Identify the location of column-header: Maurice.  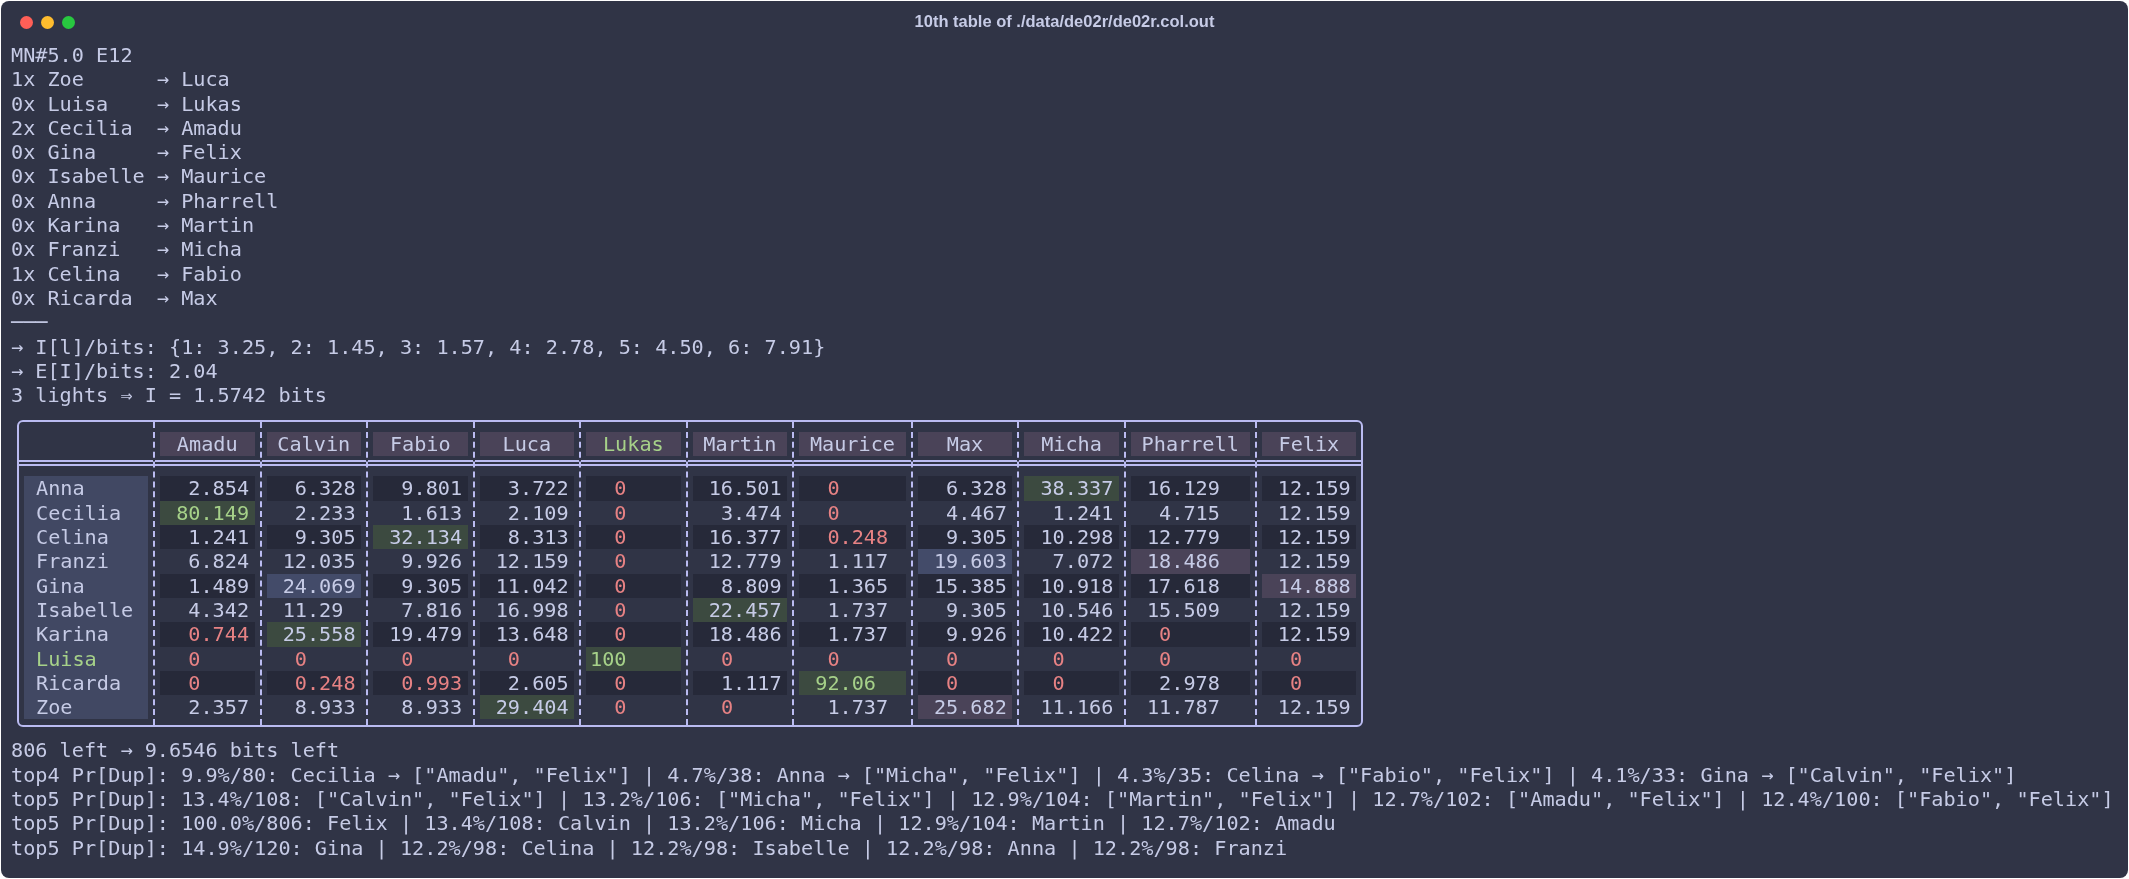
(852, 444).